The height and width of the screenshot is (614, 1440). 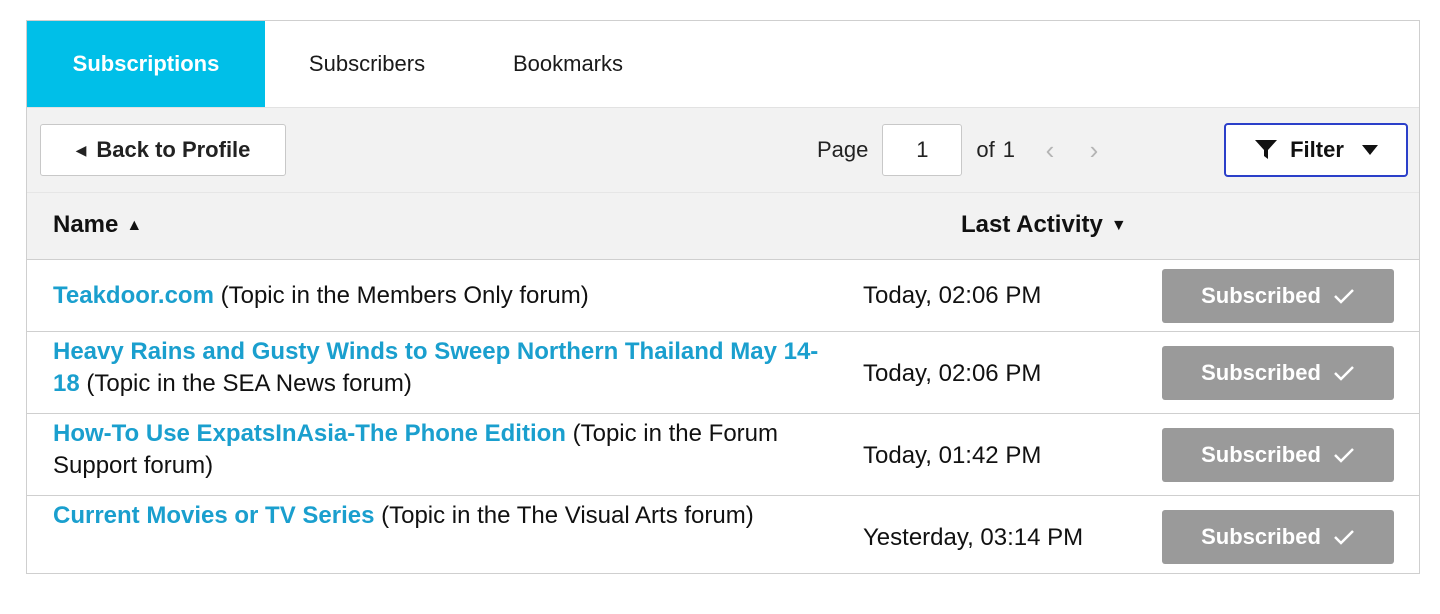 I want to click on topic-context: (Topic in the The Visual Arts forum), so click(x=564, y=515).